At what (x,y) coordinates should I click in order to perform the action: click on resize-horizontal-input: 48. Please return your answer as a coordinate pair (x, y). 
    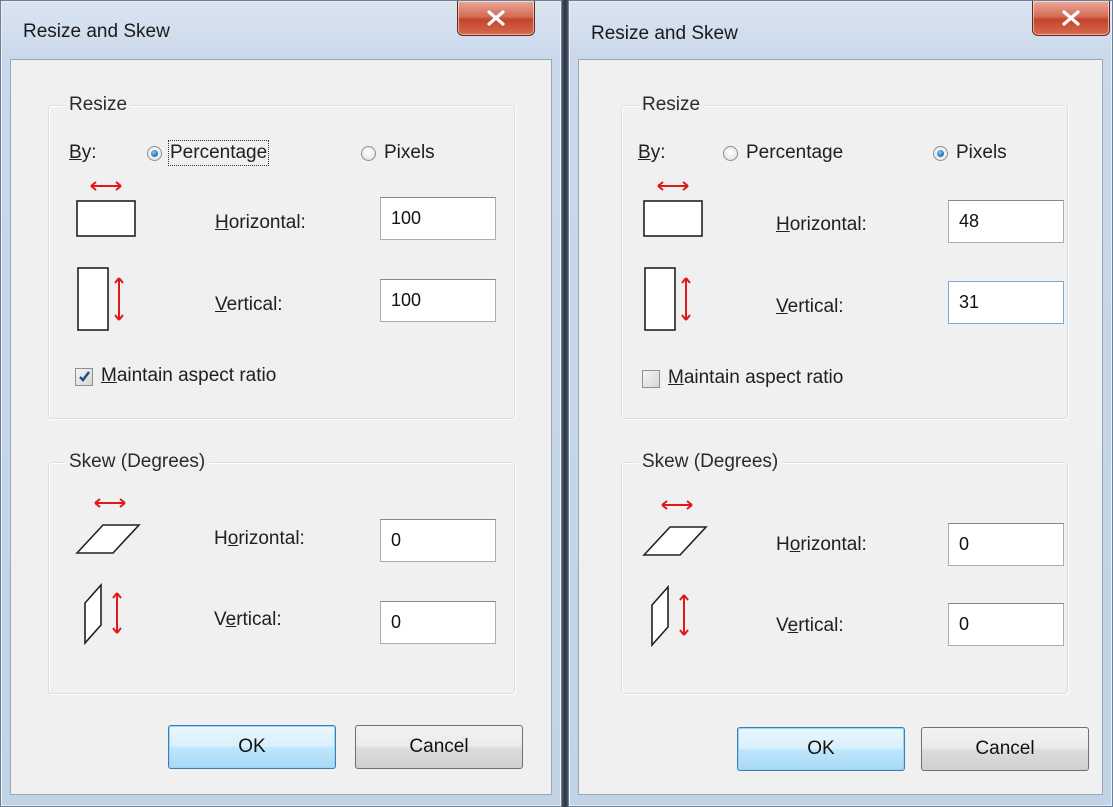
    Looking at the image, I should click on (1006, 221).